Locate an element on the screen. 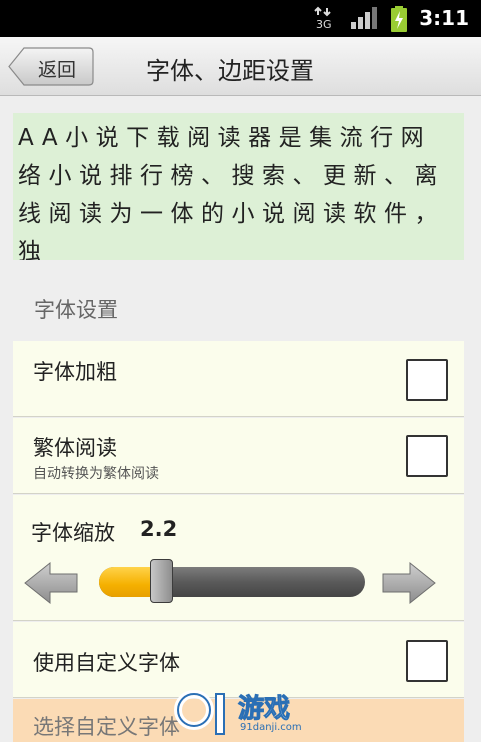  custom-font-label: 使用自定义字体 is located at coordinates (106, 663).